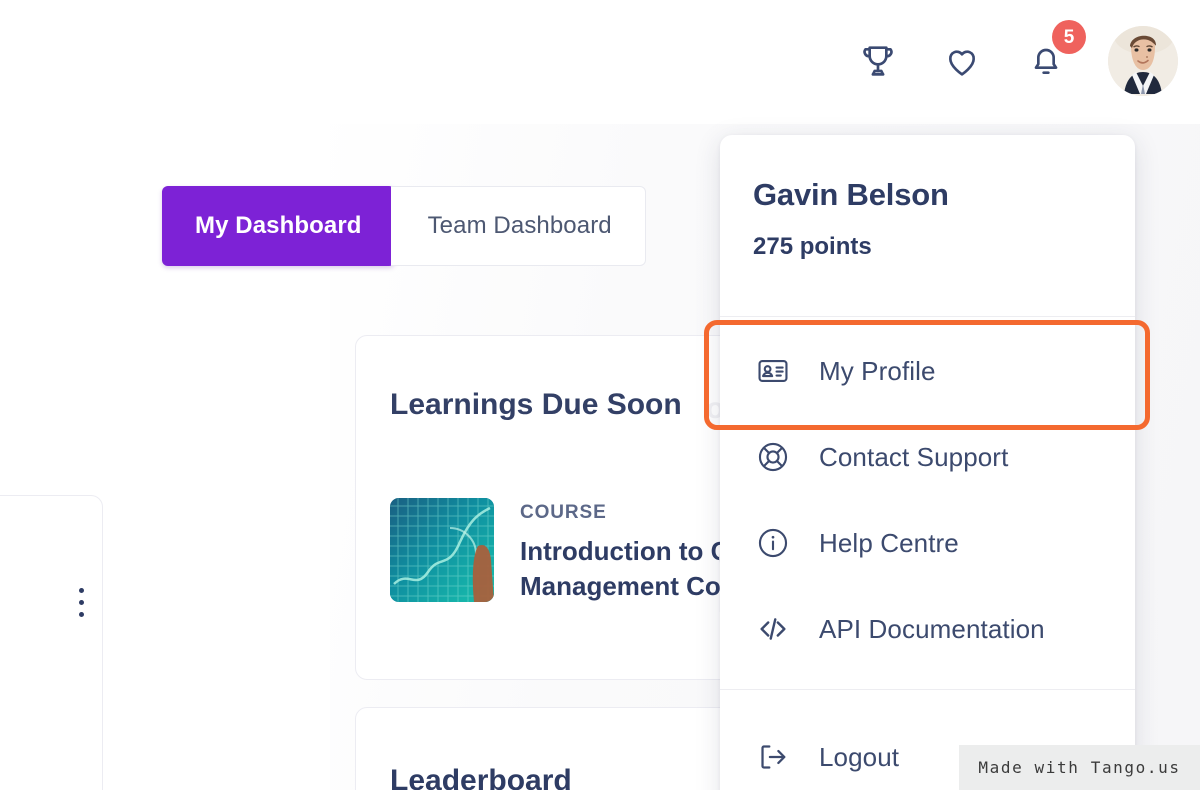 Image resolution: width=1200 pixels, height=790 pixels. I want to click on leaderboard-title: Leaderboard, so click(481, 777).